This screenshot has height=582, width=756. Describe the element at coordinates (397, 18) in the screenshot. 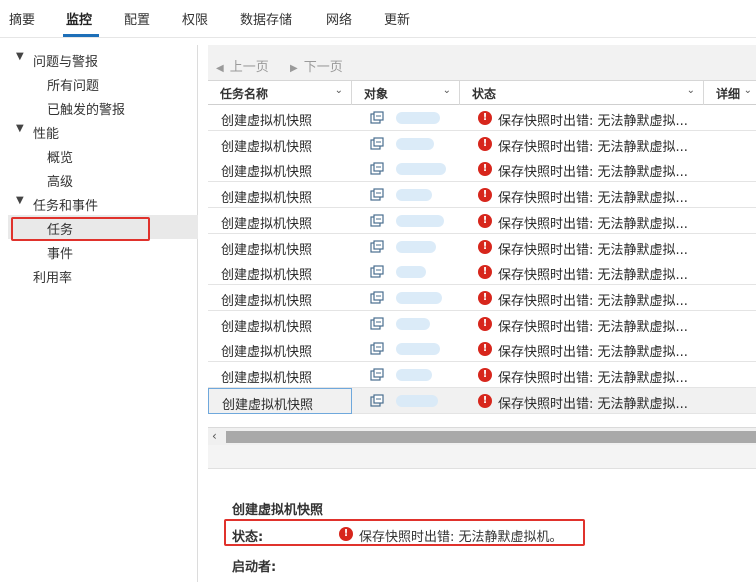

I see `tab-updates: 更新` at that location.